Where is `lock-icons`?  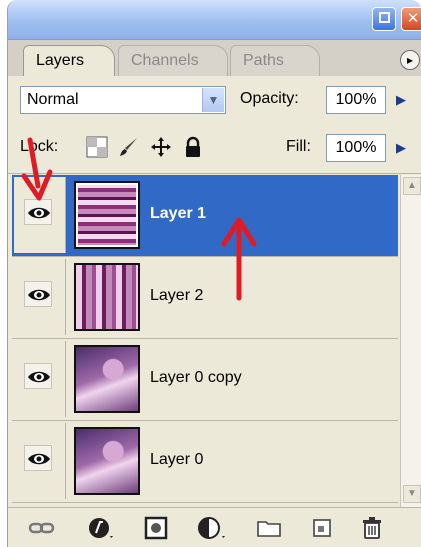
lock-icons is located at coordinates (145, 148).